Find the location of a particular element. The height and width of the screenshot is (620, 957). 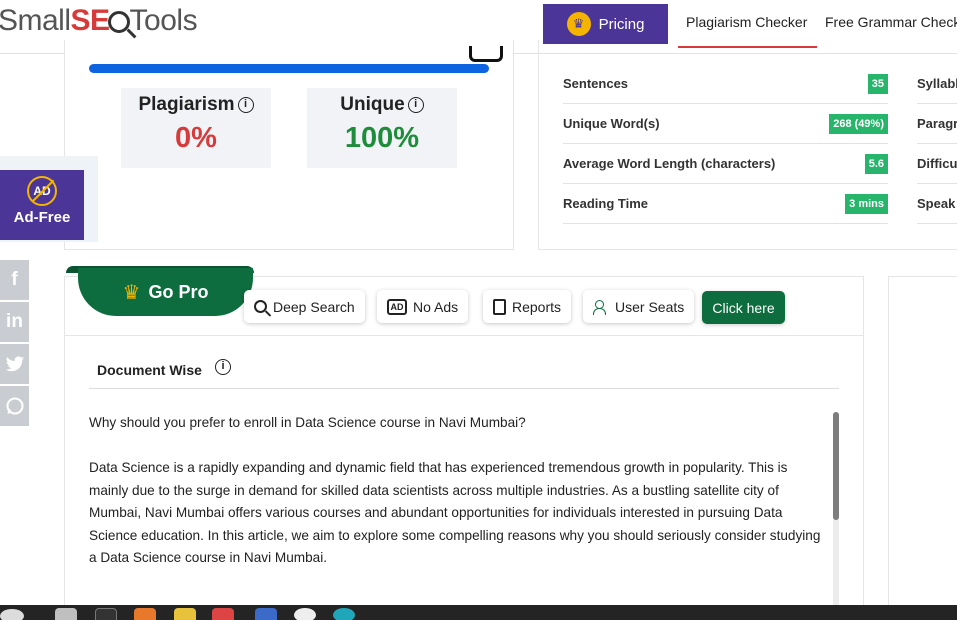

no-ads-button: AD No Ads is located at coordinates (423, 306).